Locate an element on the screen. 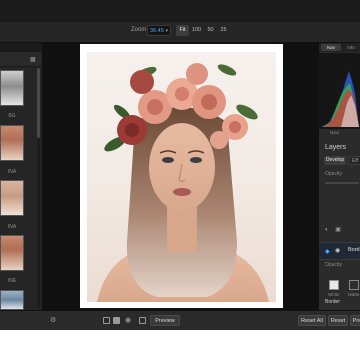 Image resolution: width=360 pixels, height=360 pixels. navigator-tabs: Nav Info is located at coordinates (339, 47).